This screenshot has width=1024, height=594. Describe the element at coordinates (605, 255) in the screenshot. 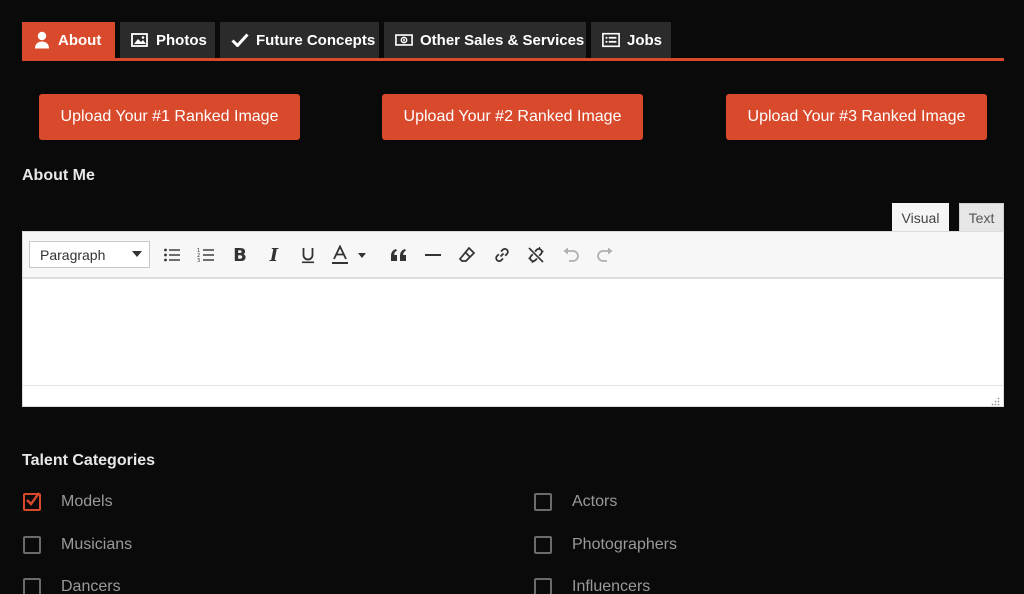

I see `redo-icon` at that location.